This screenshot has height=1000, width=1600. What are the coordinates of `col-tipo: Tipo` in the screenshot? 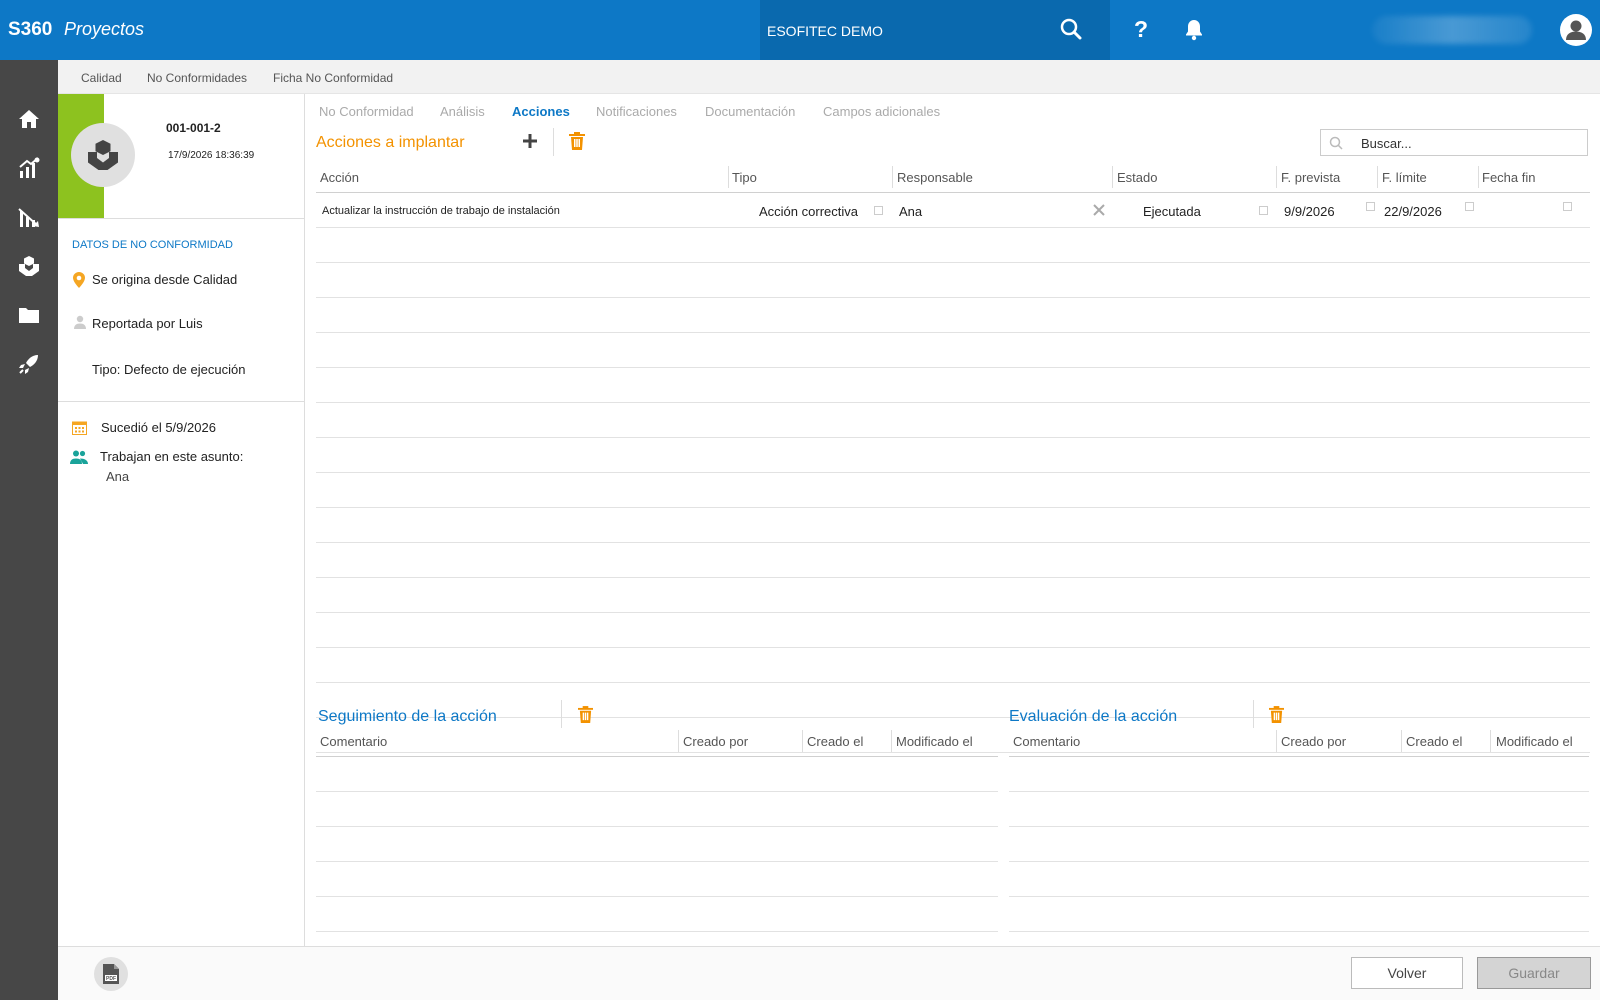 It's located at (744, 177).